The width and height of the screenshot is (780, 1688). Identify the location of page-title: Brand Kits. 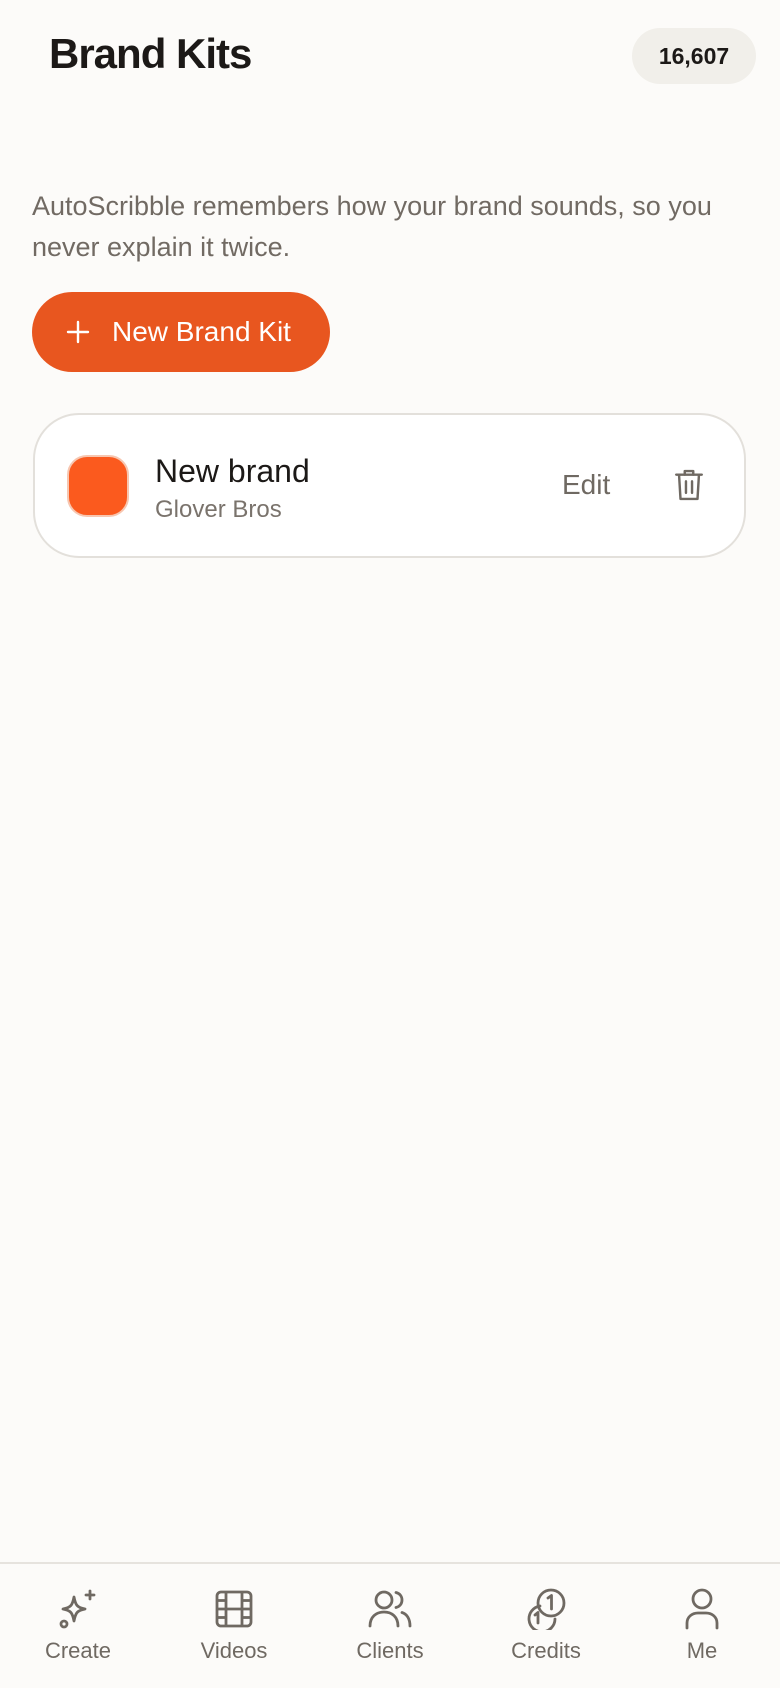
(150, 53).